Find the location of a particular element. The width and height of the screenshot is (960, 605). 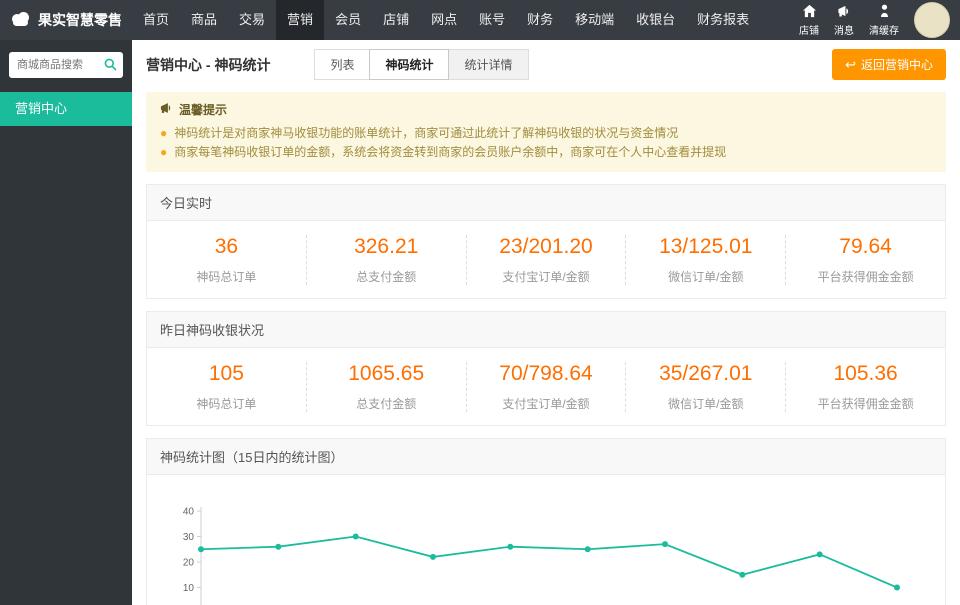

message-tool: 消息 is located at coordinates (844, 20).